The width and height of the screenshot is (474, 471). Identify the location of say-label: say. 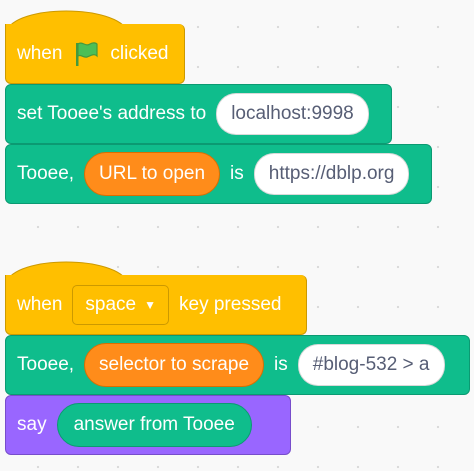
(32, 424).